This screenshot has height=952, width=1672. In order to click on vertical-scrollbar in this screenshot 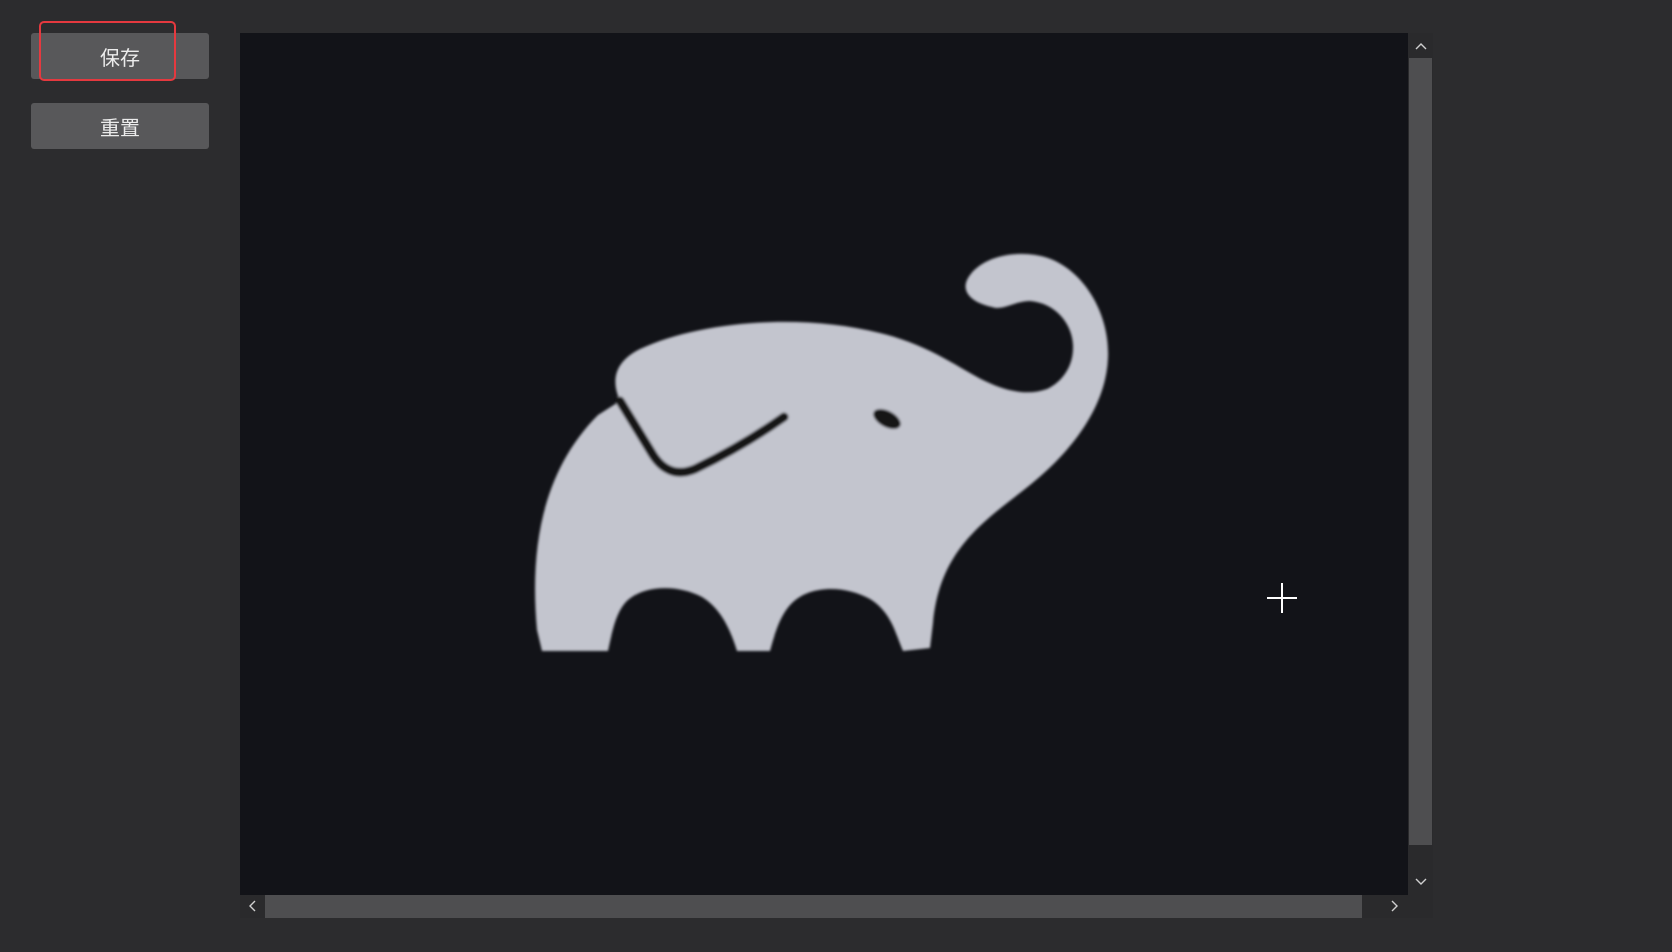, I will do `click(1420, 464)`.